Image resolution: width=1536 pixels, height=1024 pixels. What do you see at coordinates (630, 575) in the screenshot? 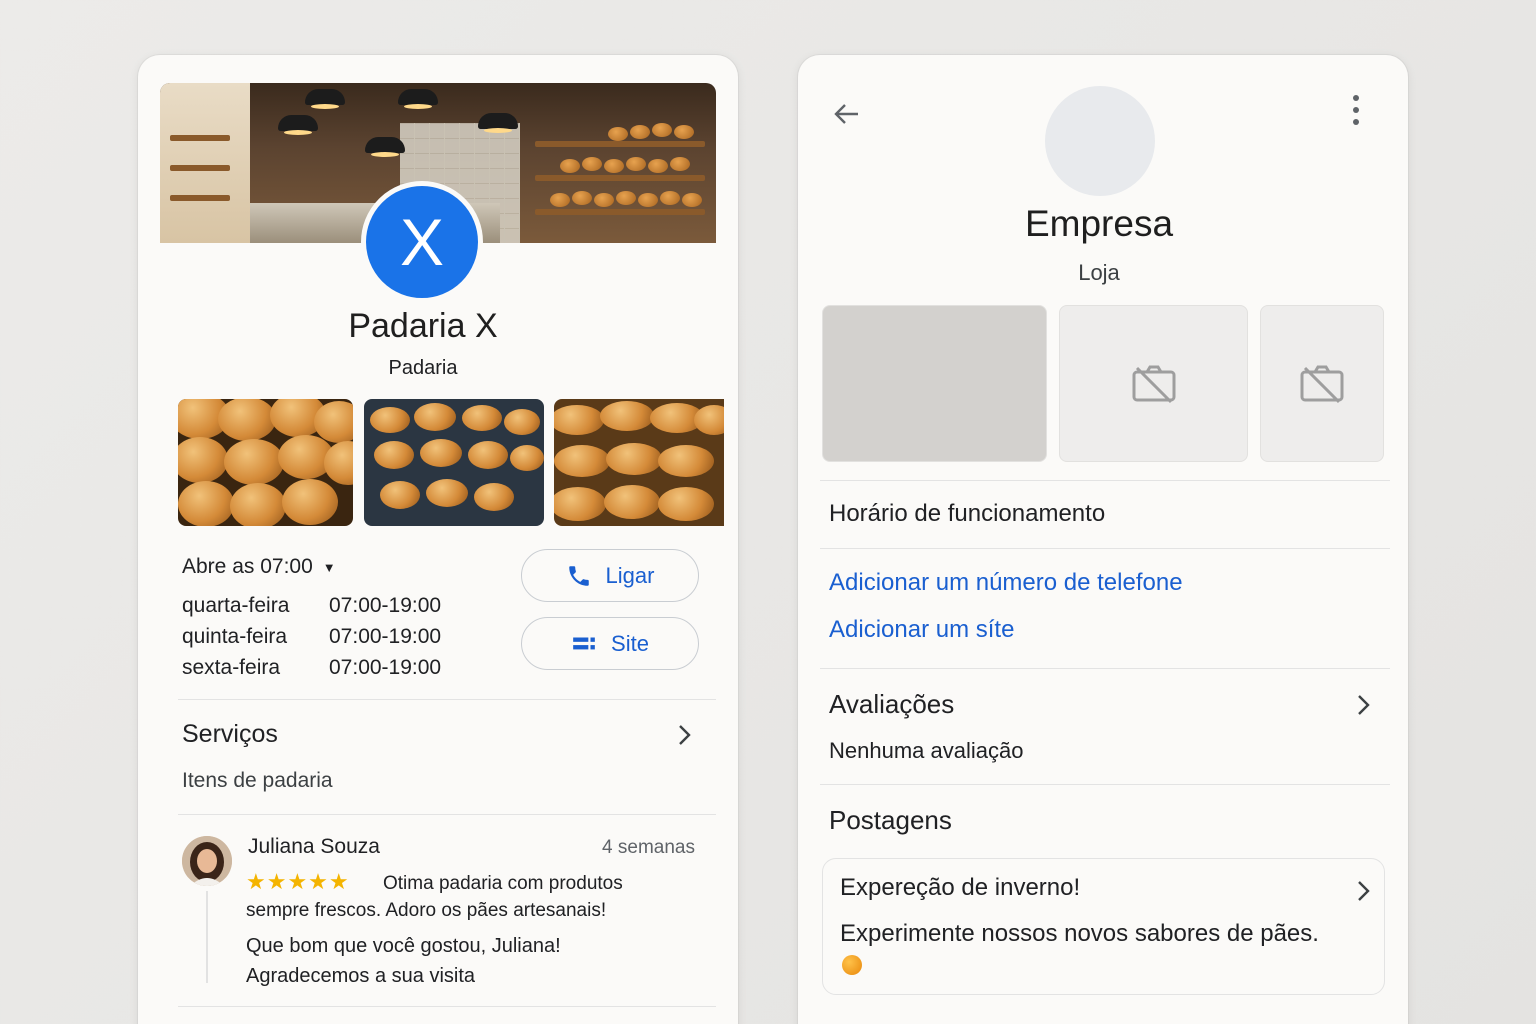
I see `call-button-label: Ligar` at bounding box center [630, 575].